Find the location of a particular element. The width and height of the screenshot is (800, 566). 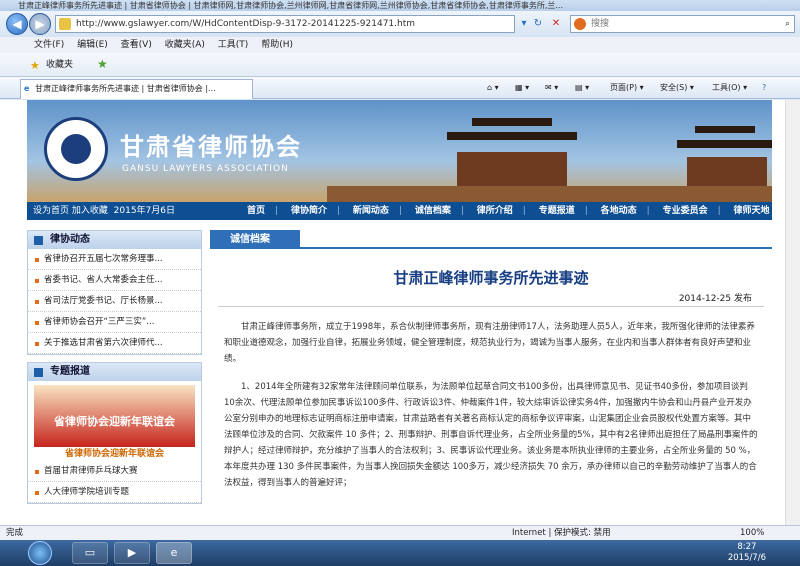

fortress-wall is located at coordinates (549, 194).